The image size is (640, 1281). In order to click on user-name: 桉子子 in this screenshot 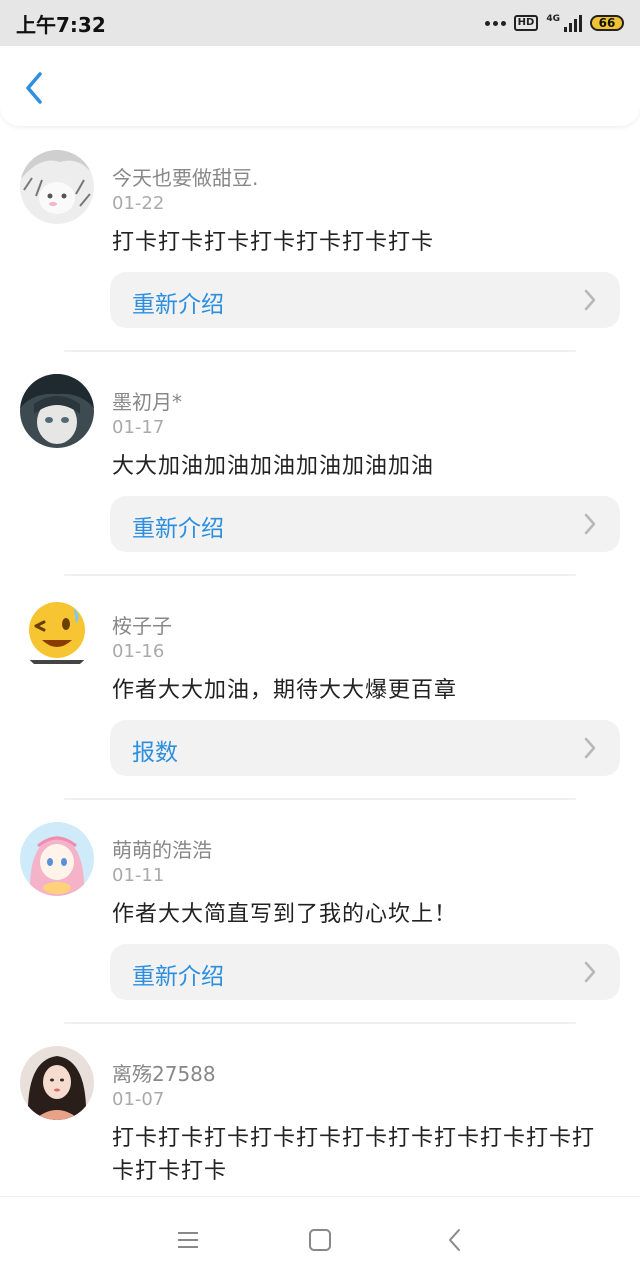, I will do `click(142, 624)`.